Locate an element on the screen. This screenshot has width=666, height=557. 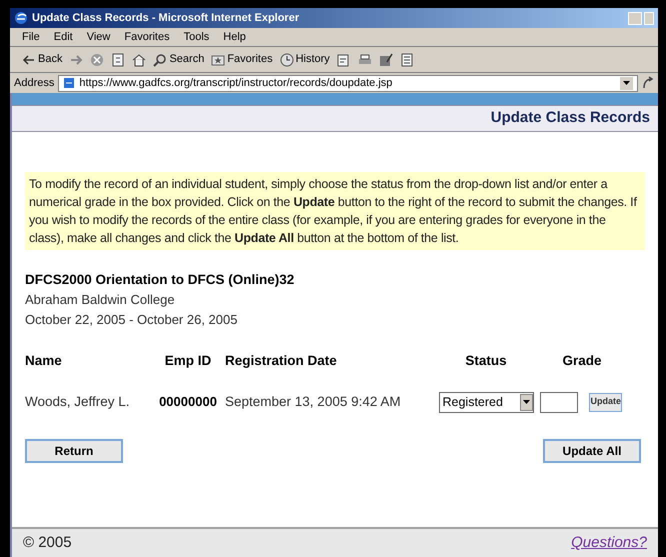
column-header: Name is located at coordinates (44, 361).